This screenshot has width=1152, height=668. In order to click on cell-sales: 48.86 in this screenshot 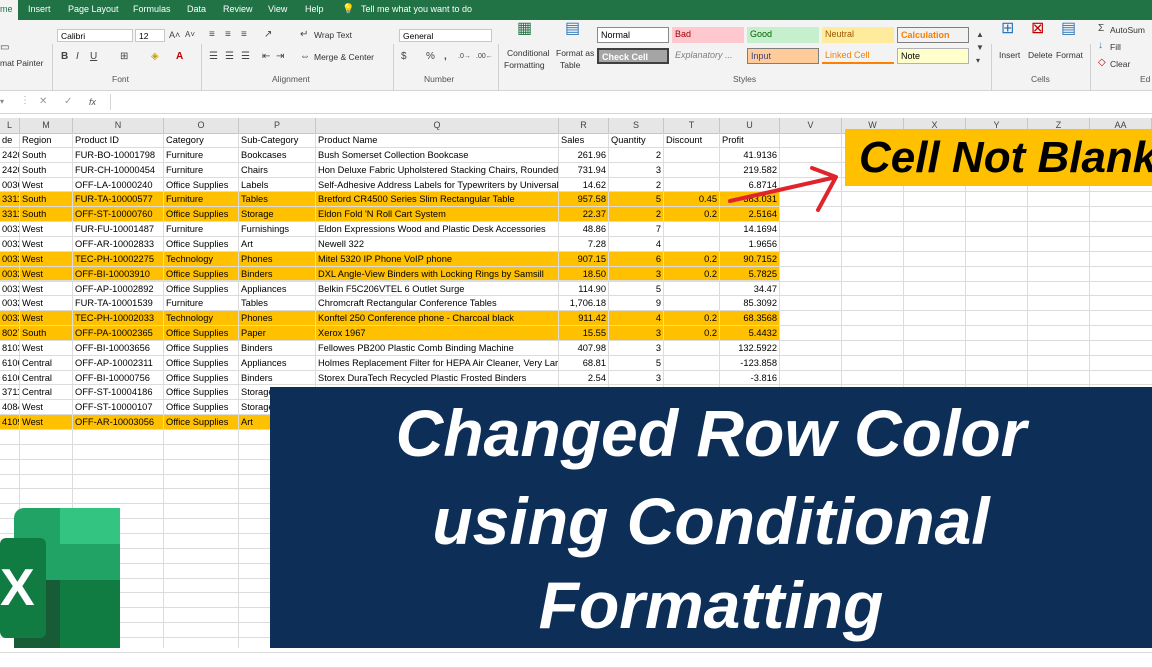, I will do `click(584, 229)`.